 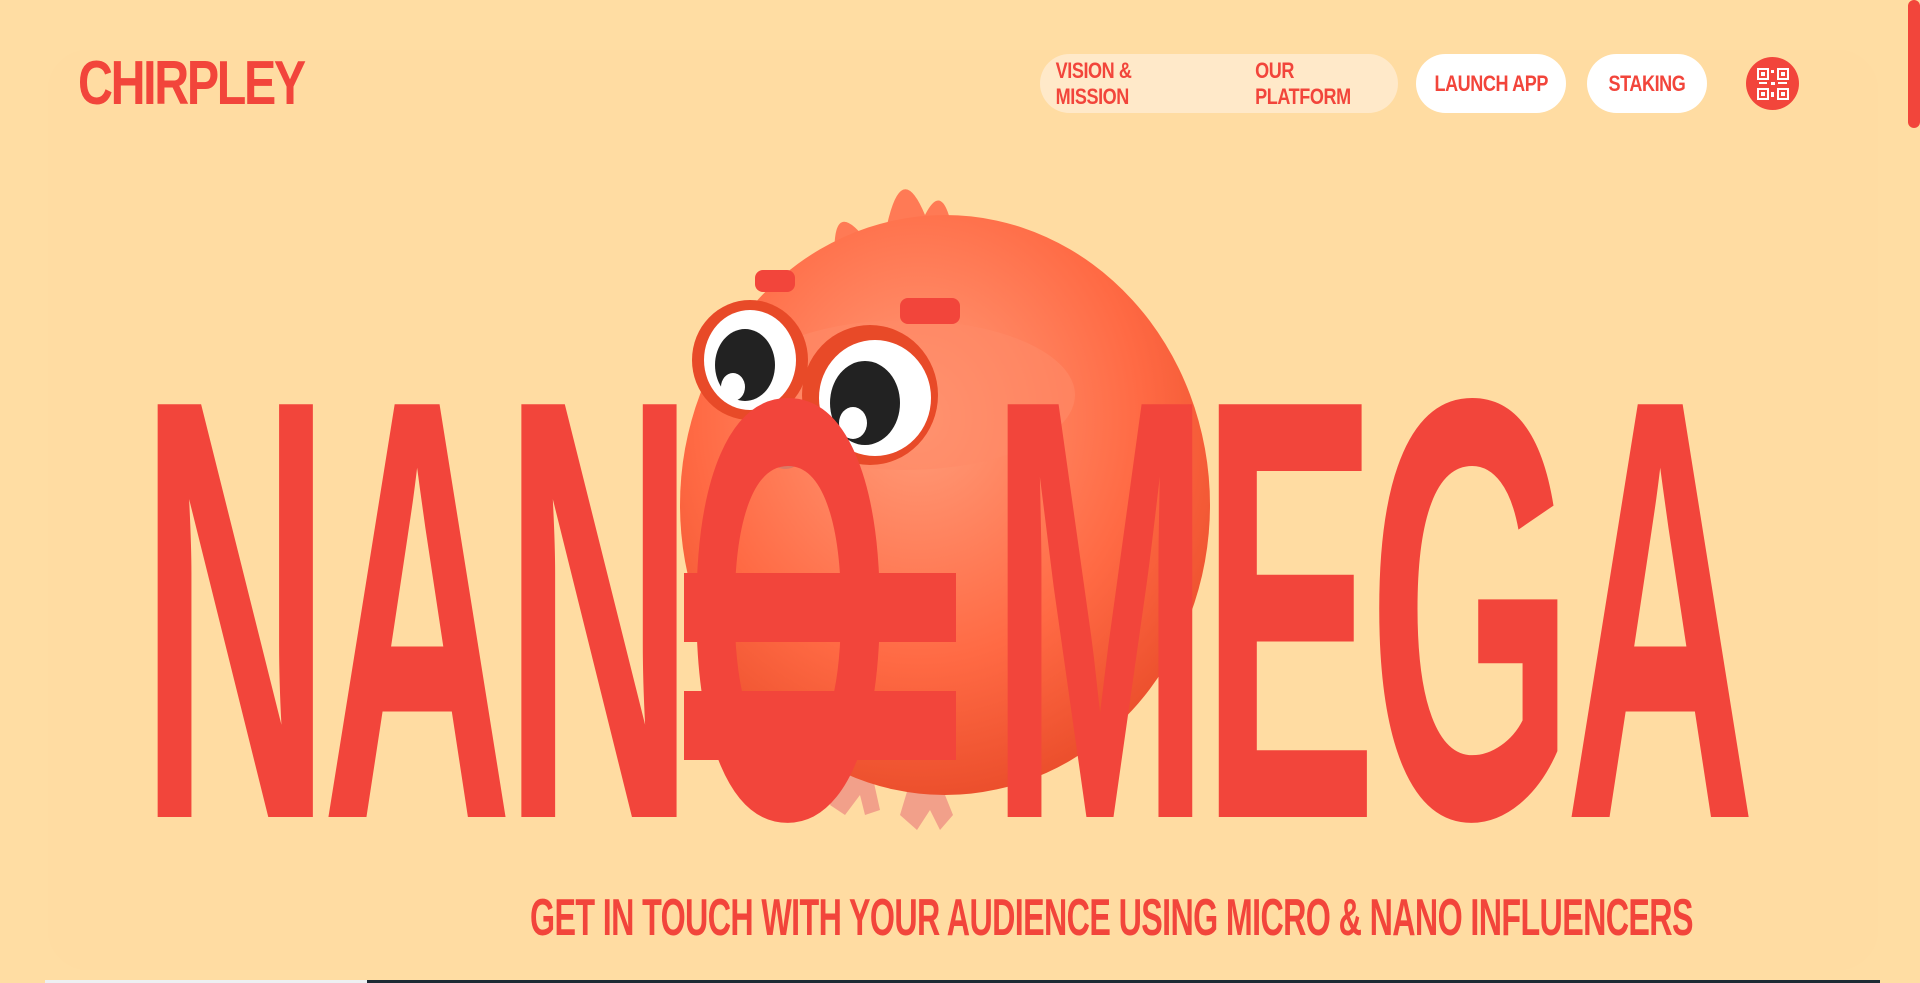 What do you see at coordinates (1914, 64) in the screenshot?
I see `scrollbar-thumb` at bounding box center [1914, 64].